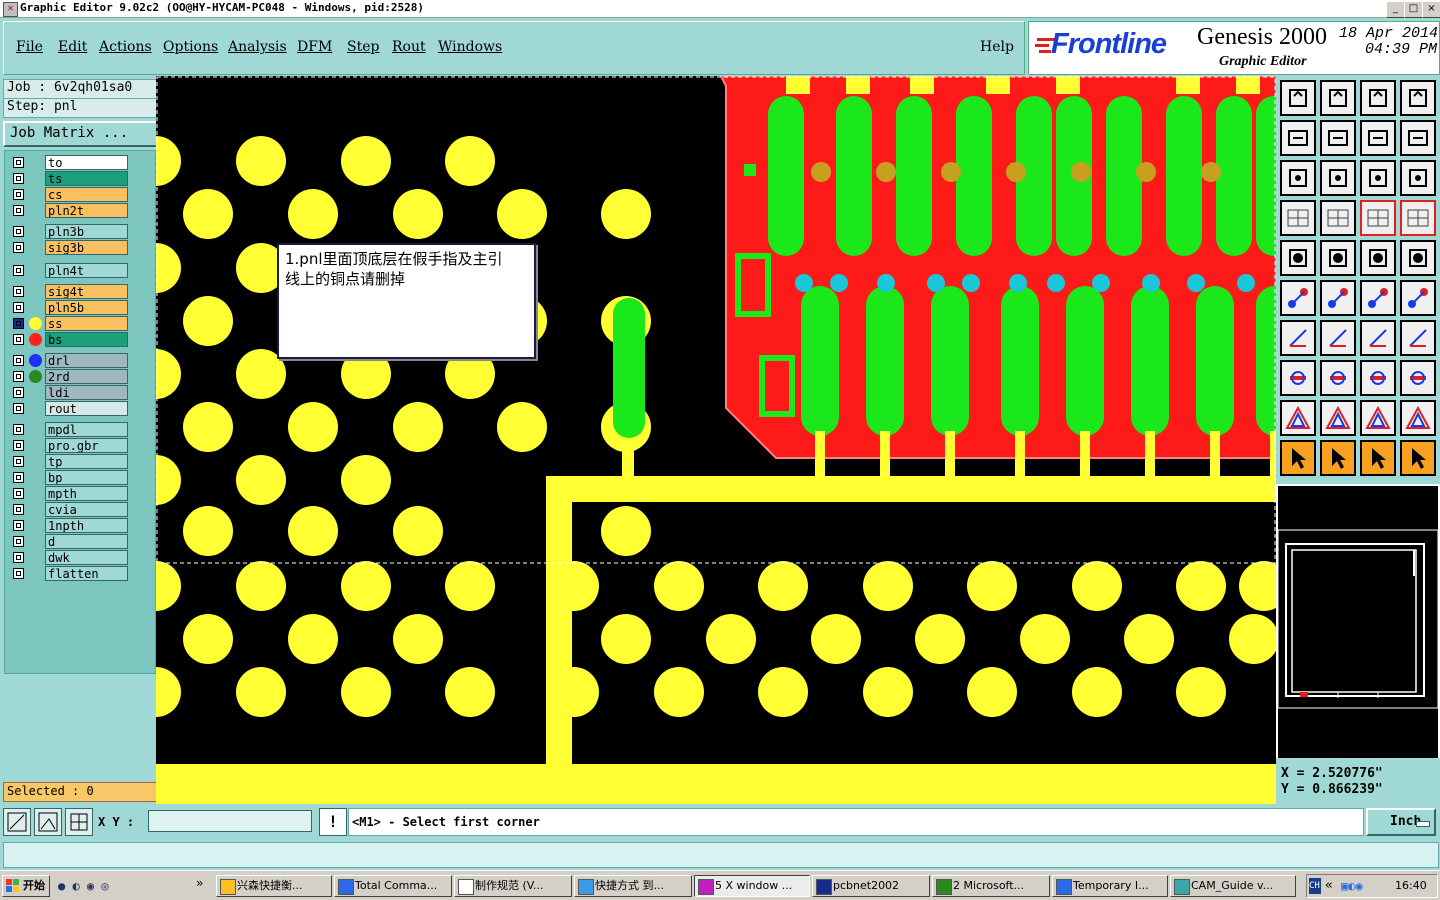 This screenshot has width=1440, height=900. I want to click on transform-tool-button, so click(1418, 378).